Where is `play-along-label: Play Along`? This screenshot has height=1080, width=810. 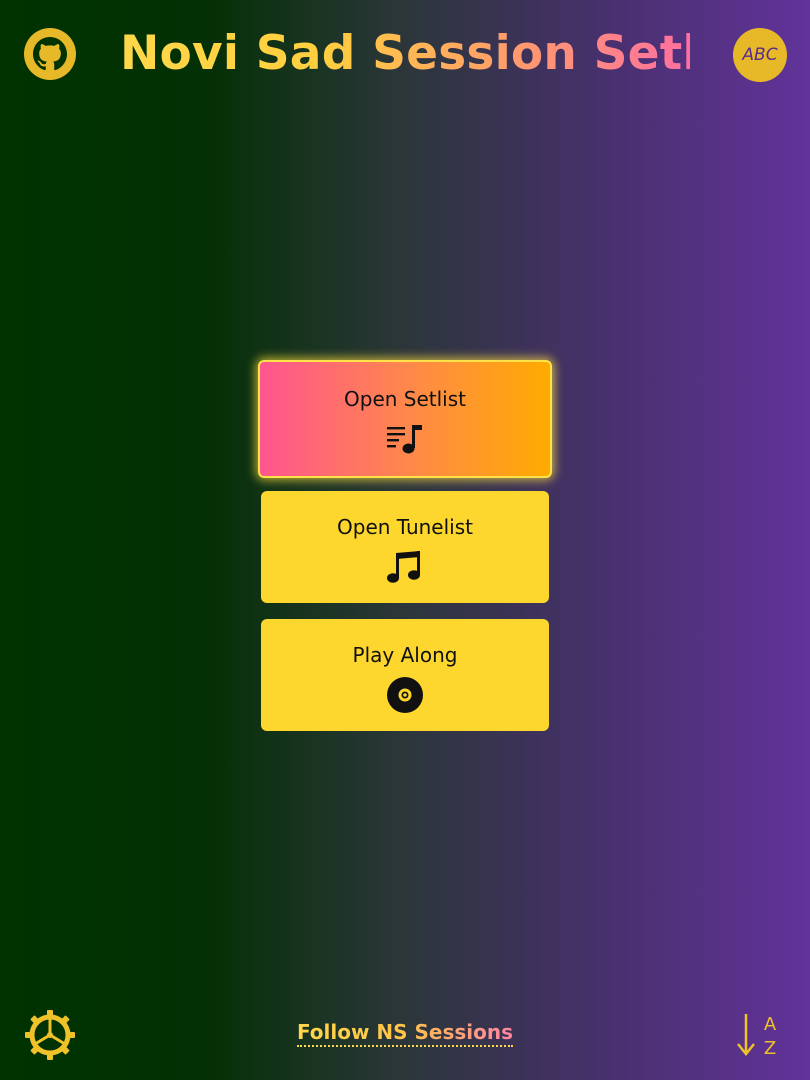 play-along-label: Play Along is located at coordinates (405, 655).